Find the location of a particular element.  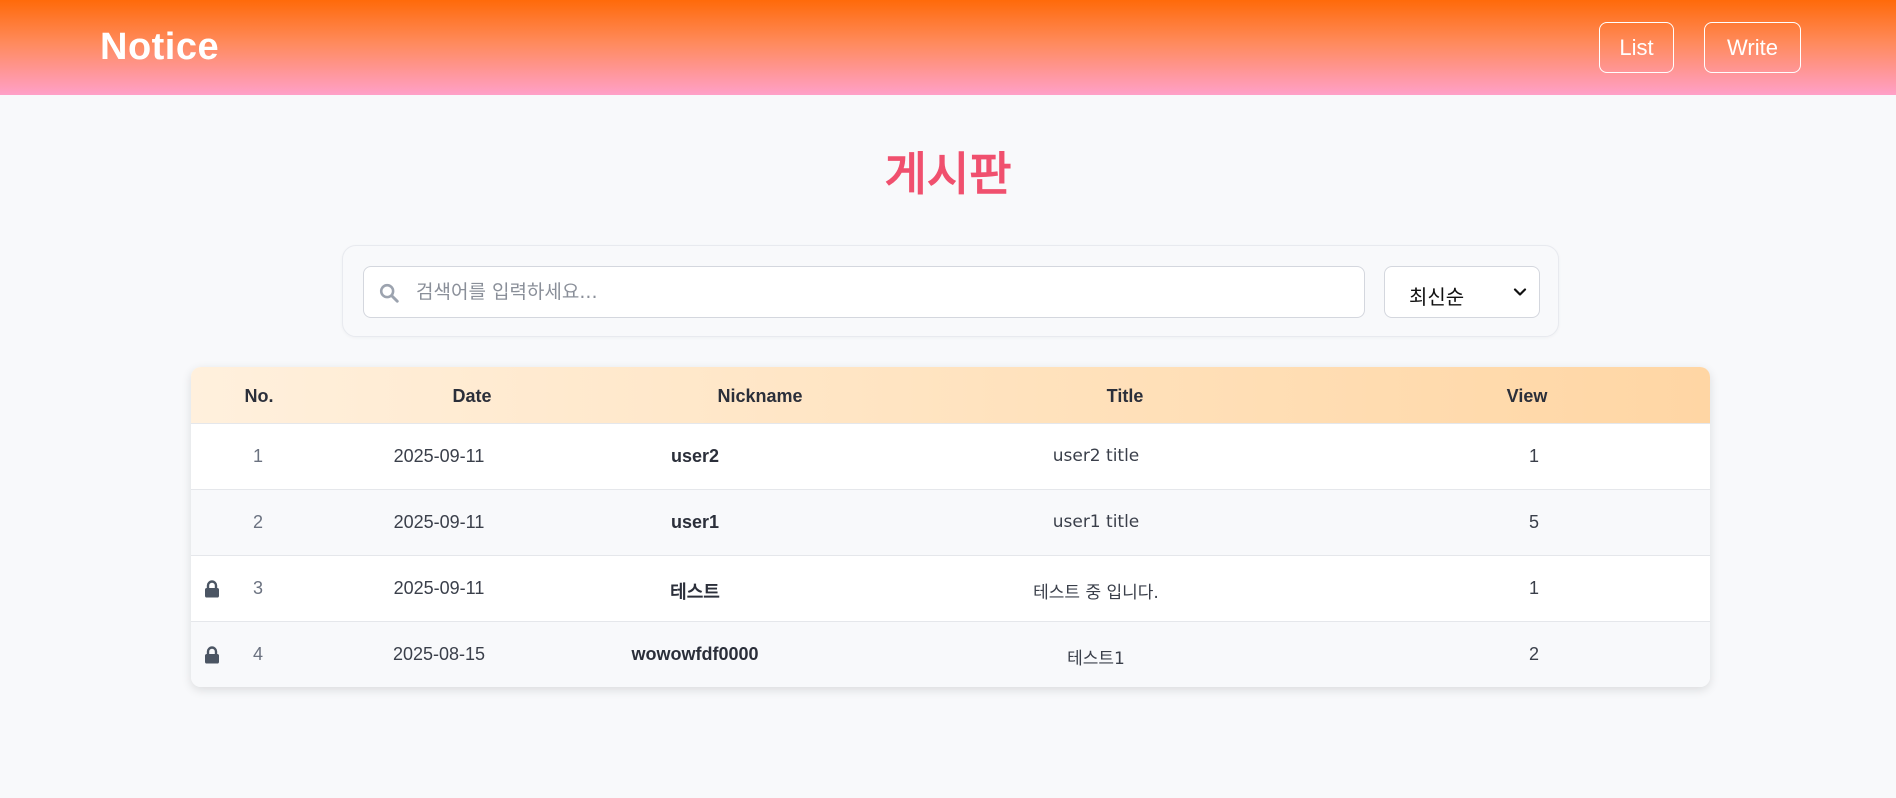

row-number: 3 is located at coordinates (258, 588).